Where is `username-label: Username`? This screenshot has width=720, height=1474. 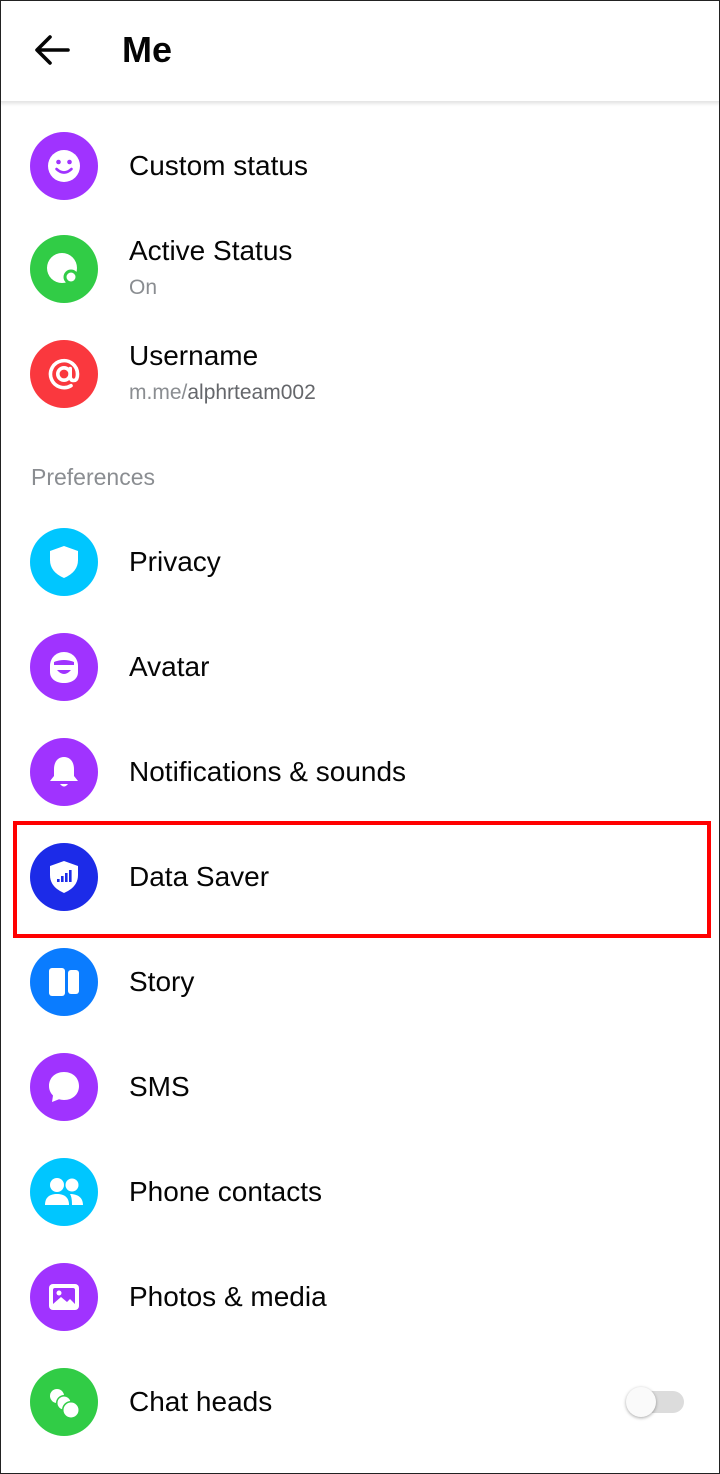
username-label: Username is located at coordinates (194, 355).